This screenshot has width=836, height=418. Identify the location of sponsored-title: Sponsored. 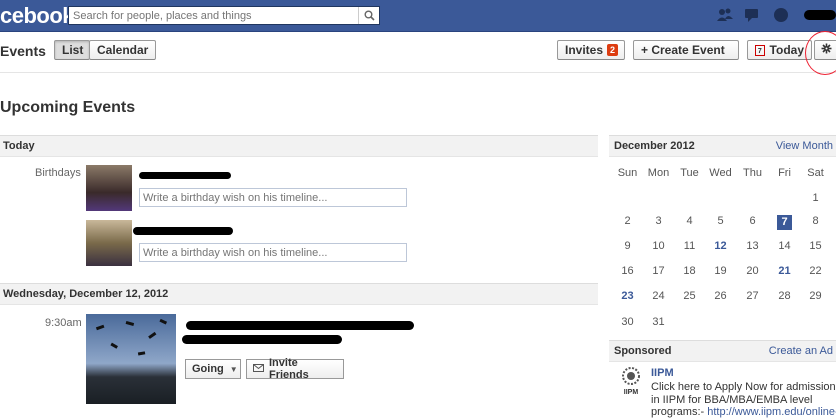
(643, 351).